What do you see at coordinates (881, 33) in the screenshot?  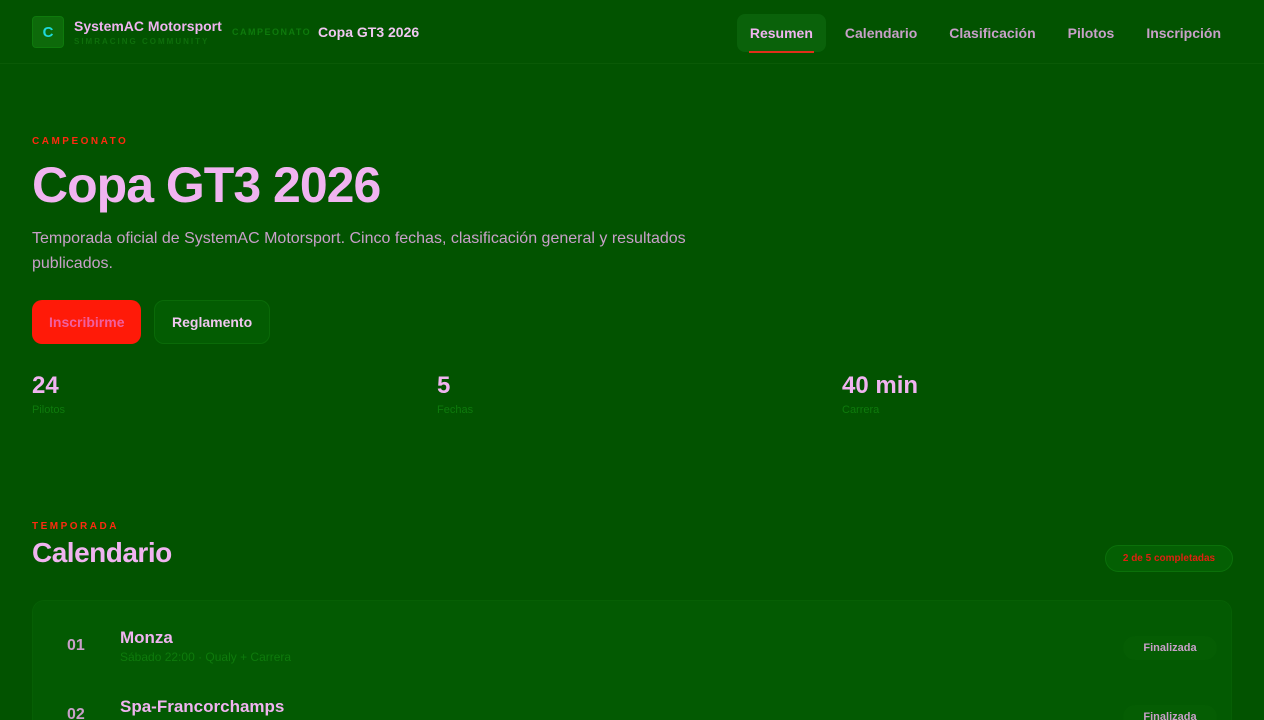 I see `nav-item-calendario: Calendario` at bounding box center [881, 33].